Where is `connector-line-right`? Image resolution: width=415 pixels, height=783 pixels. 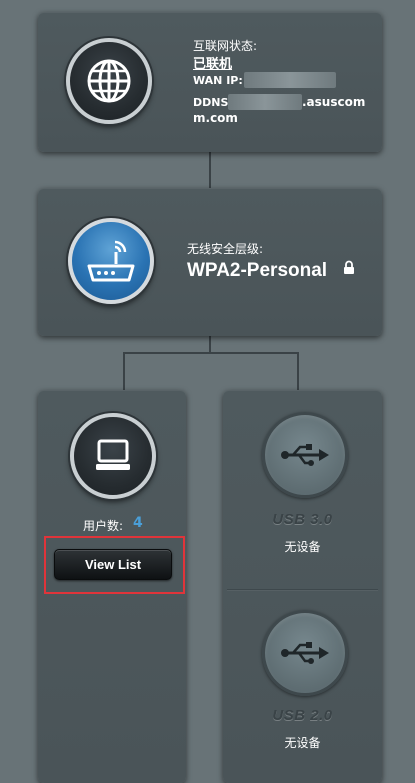
connector-line-right is located at coordinates (298, 371).